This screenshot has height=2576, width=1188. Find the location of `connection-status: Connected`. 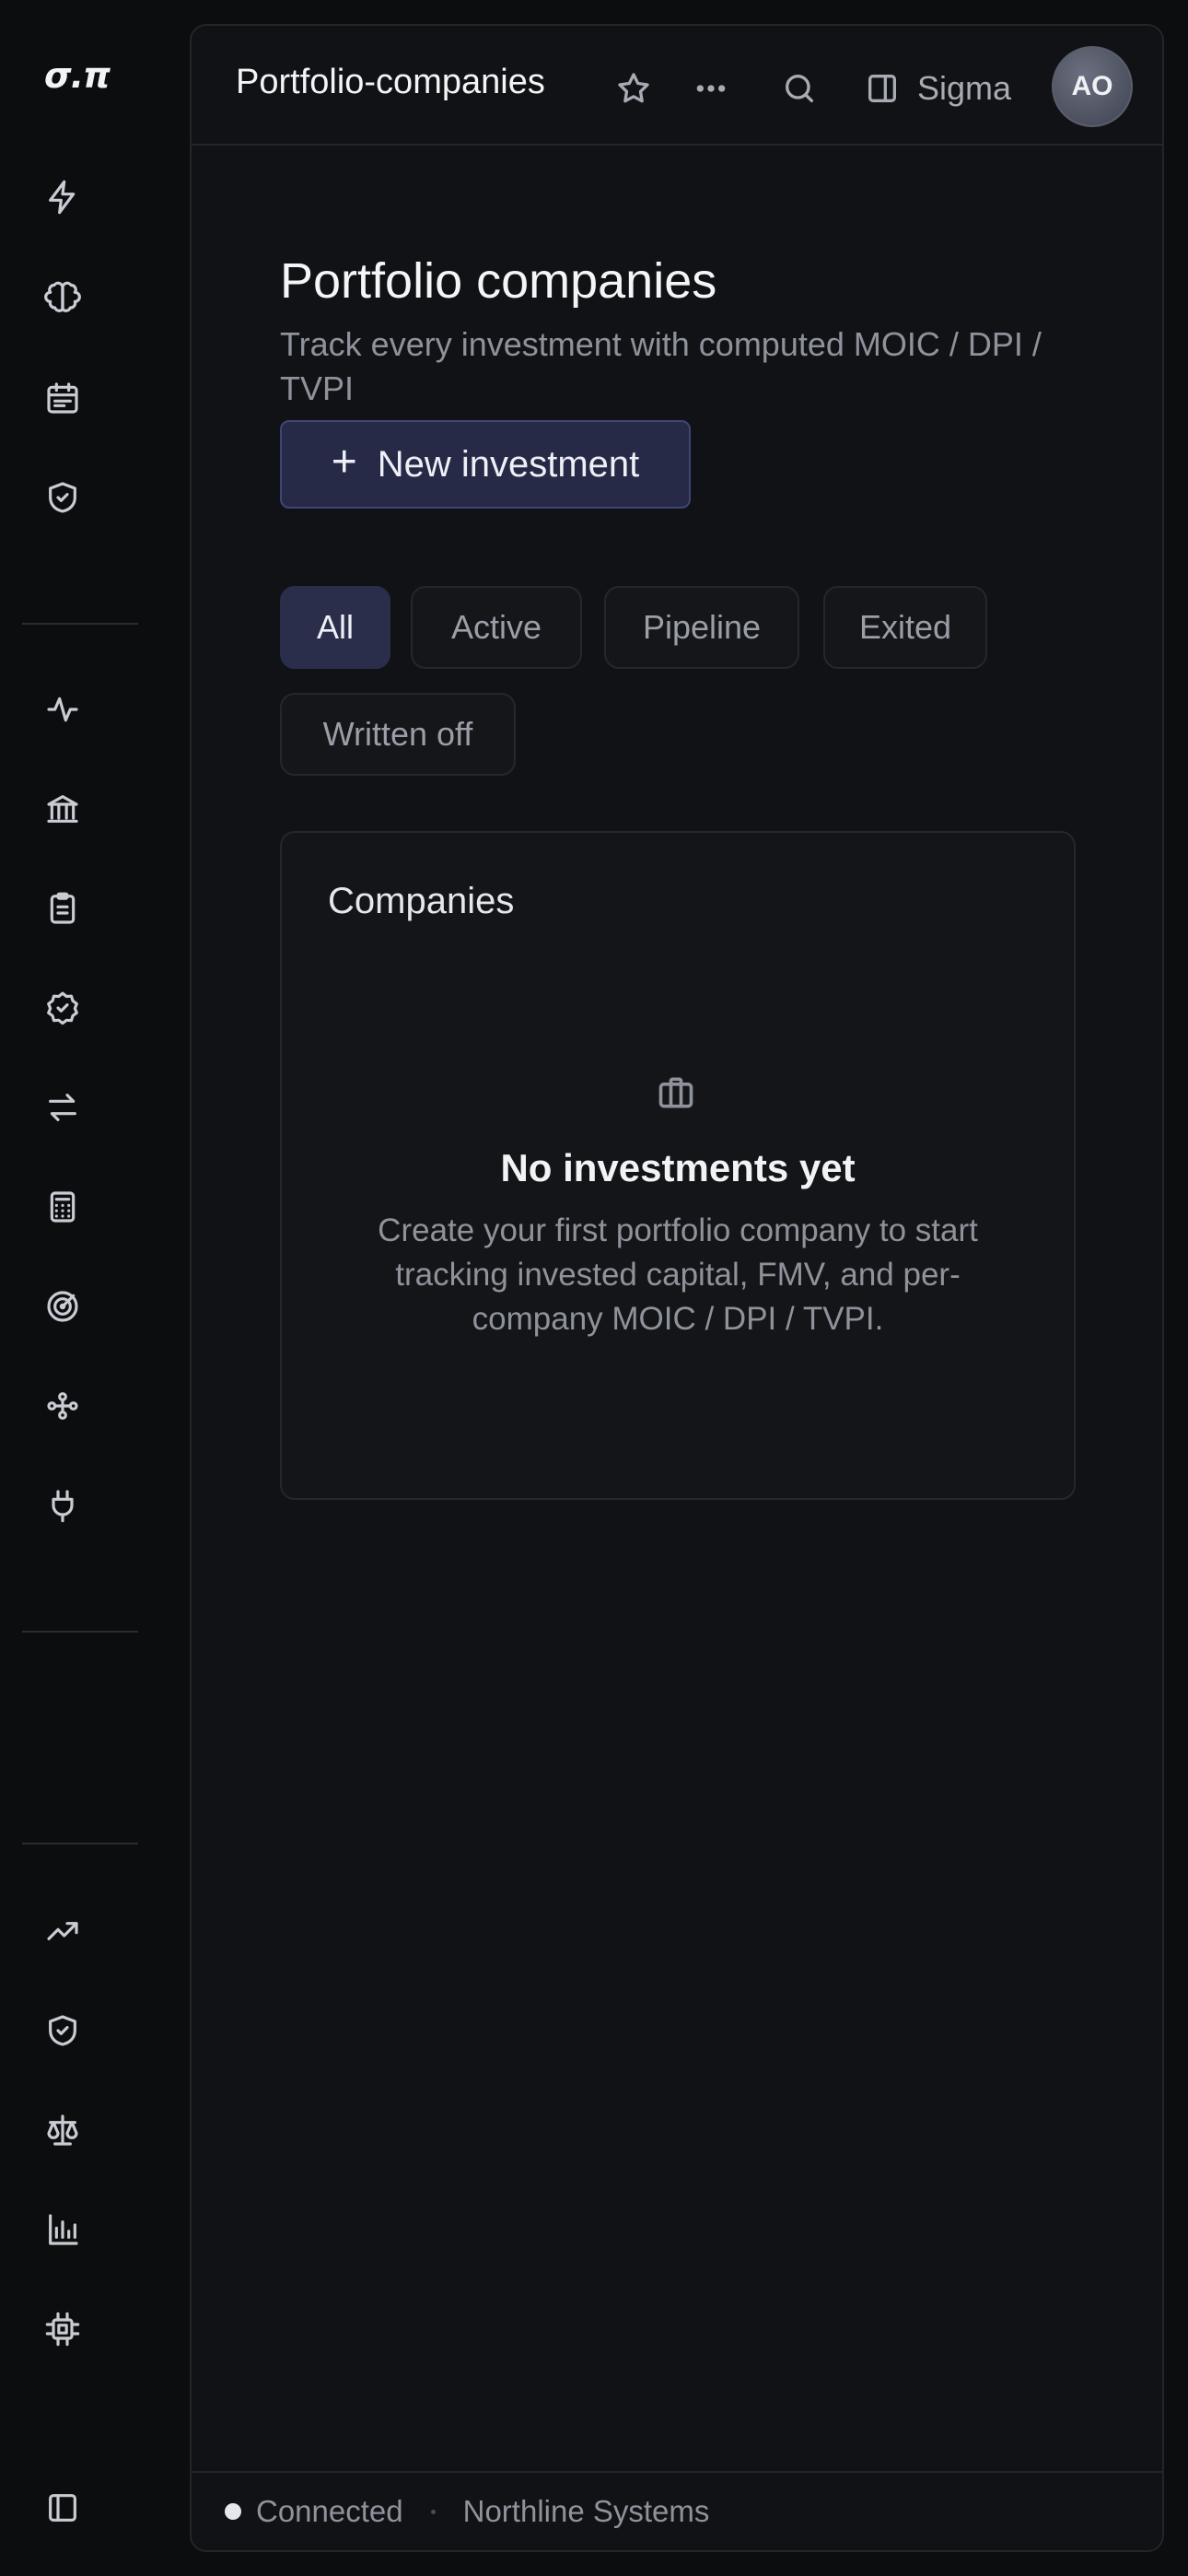

connection-status: Connected is located at coordinates (329, 2511).